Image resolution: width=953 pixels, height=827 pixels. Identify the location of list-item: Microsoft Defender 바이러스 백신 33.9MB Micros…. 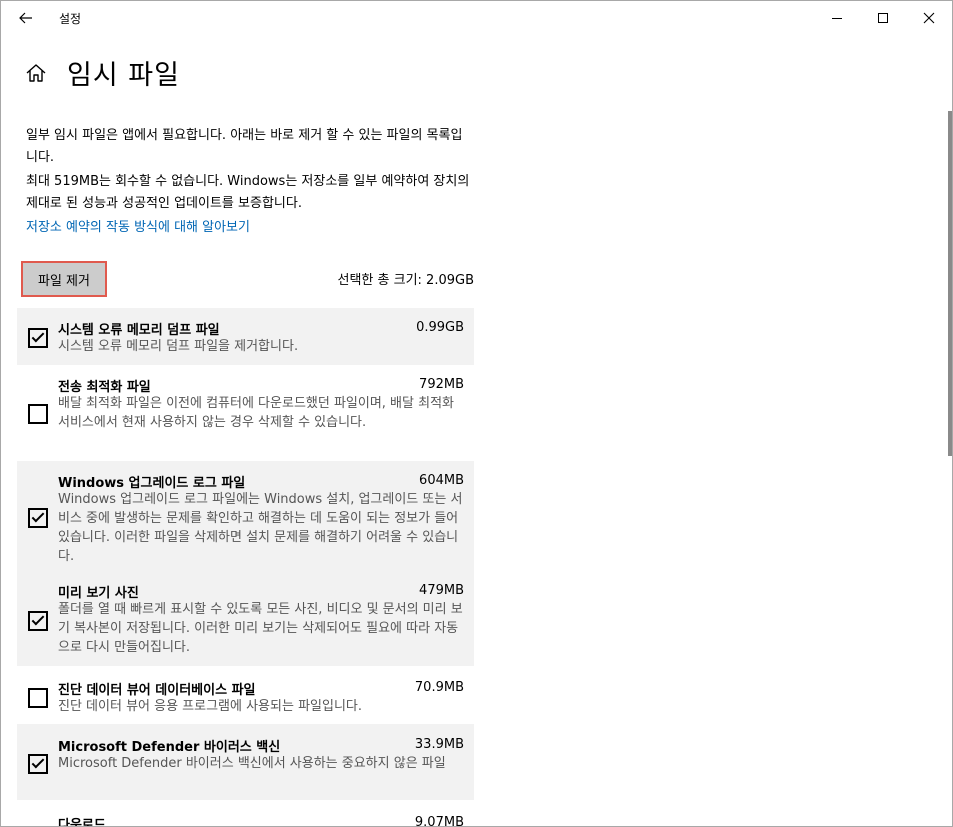
(245, 762).